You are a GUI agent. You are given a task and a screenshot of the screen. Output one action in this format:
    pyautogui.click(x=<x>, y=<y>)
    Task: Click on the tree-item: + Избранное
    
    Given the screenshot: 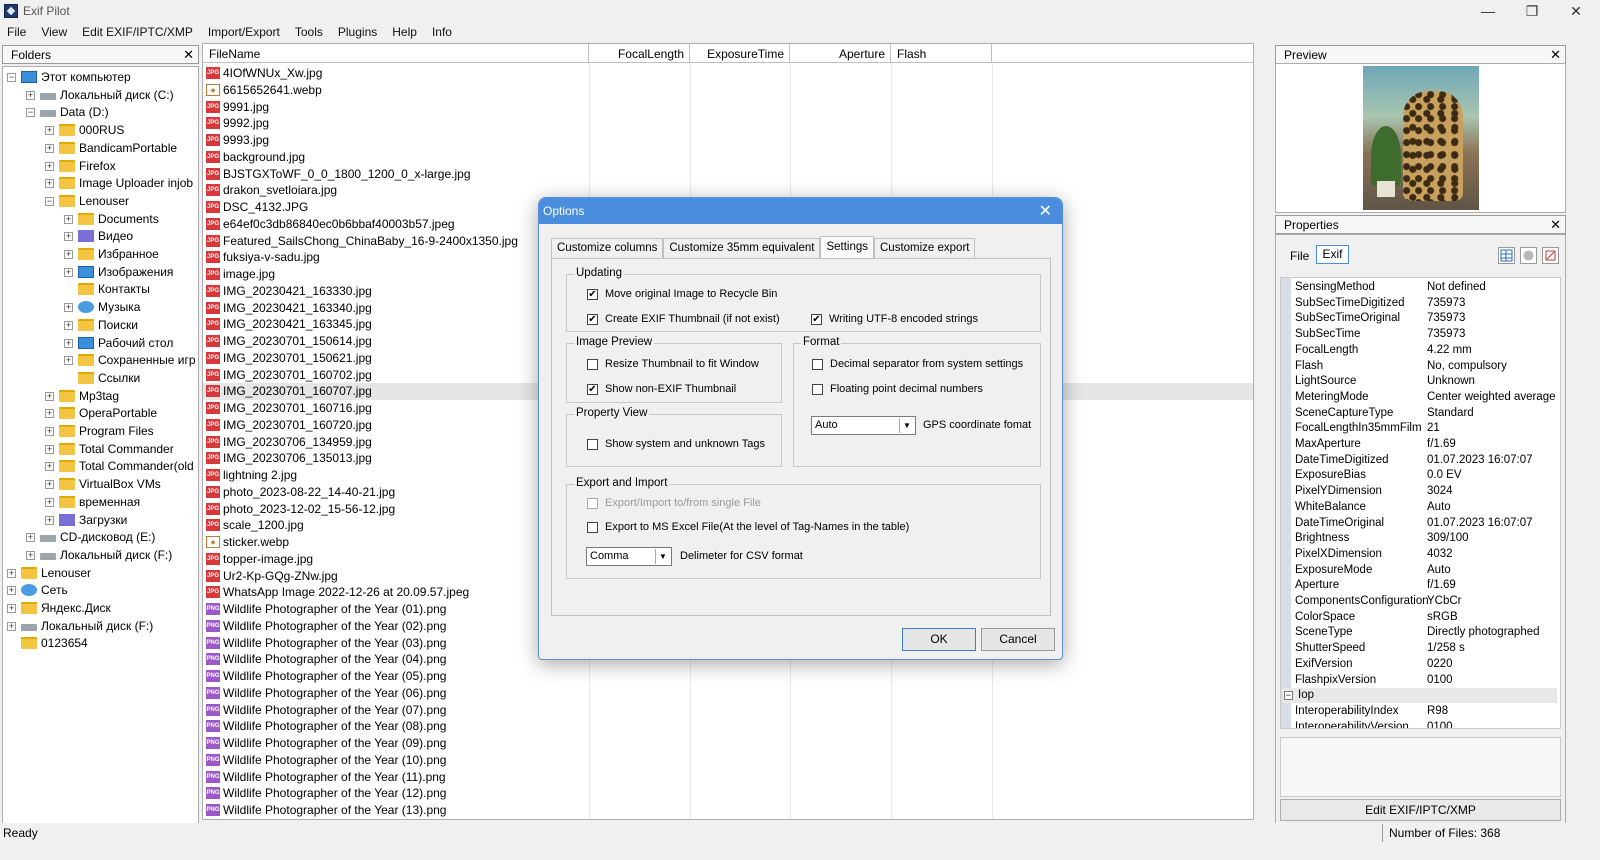 What is the action you would take?
    pyautogui.click(x=100, y=254)
    